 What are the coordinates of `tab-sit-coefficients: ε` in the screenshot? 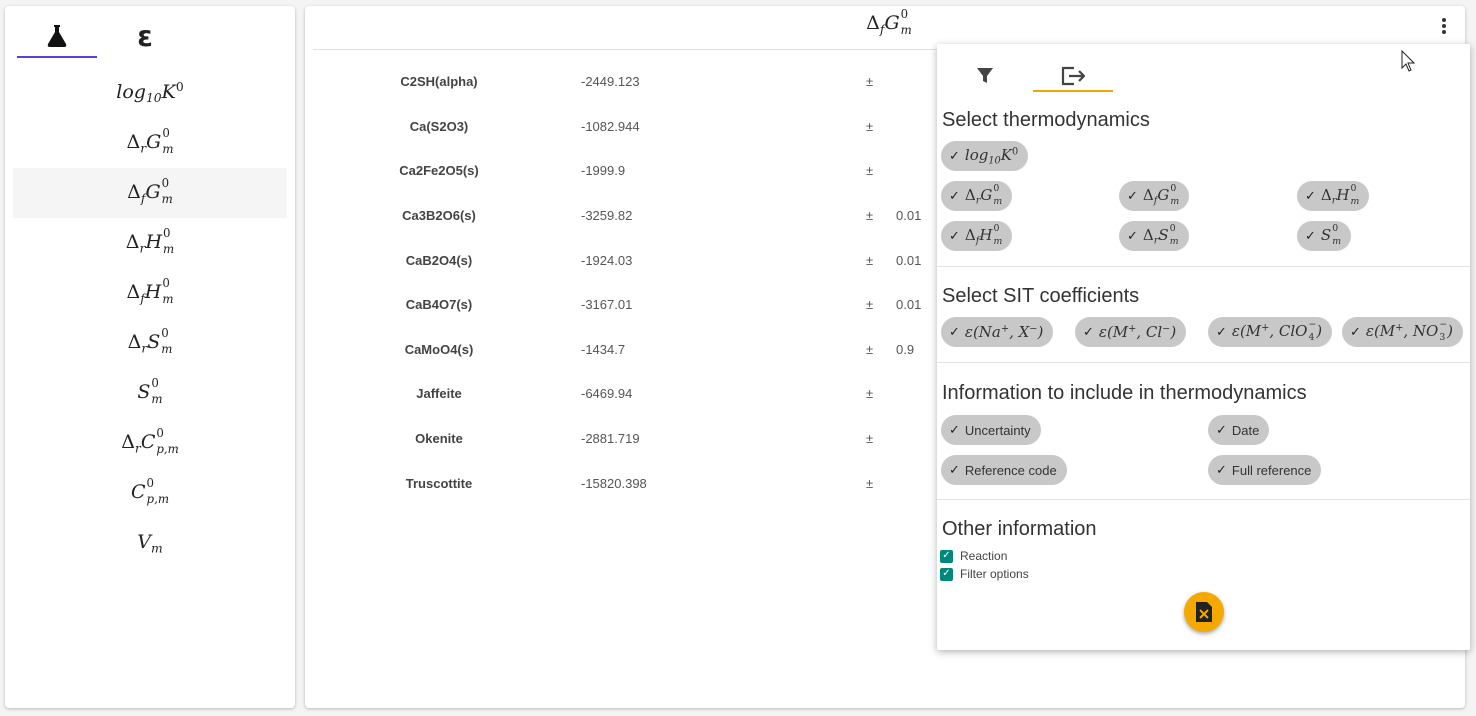 It's located at (145, 36).